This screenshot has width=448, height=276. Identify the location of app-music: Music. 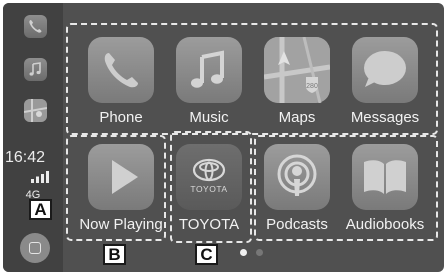
(209, 81).